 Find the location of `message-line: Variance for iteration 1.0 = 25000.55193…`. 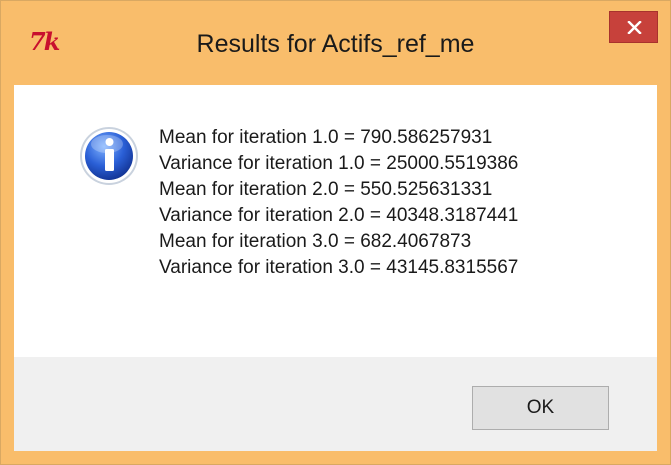

message-line: Variance for iteration 1.0 = 25000.55193… is located at coordinates (339, 163).